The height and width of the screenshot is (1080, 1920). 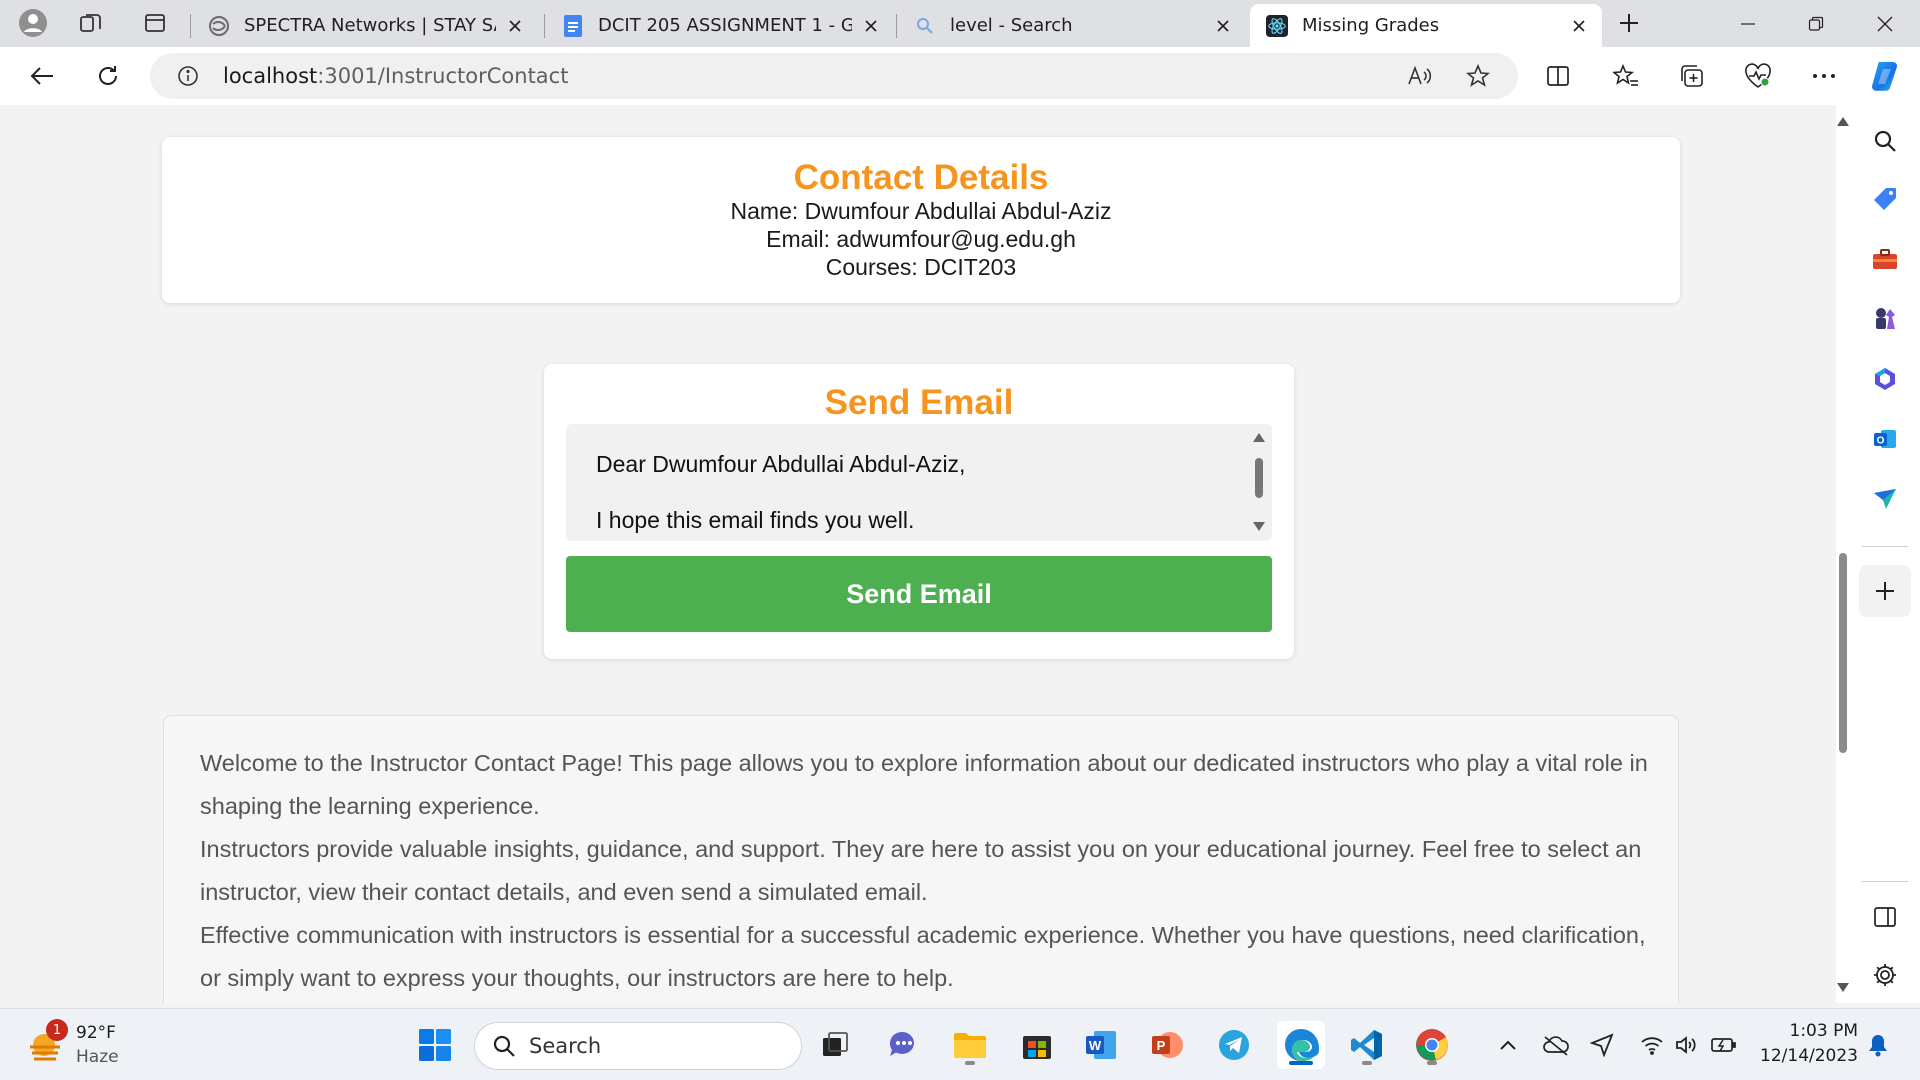 What do you see at coordinates (42, 76) in the screenshot?
I see `back-button` at bounding box center [42, 76].